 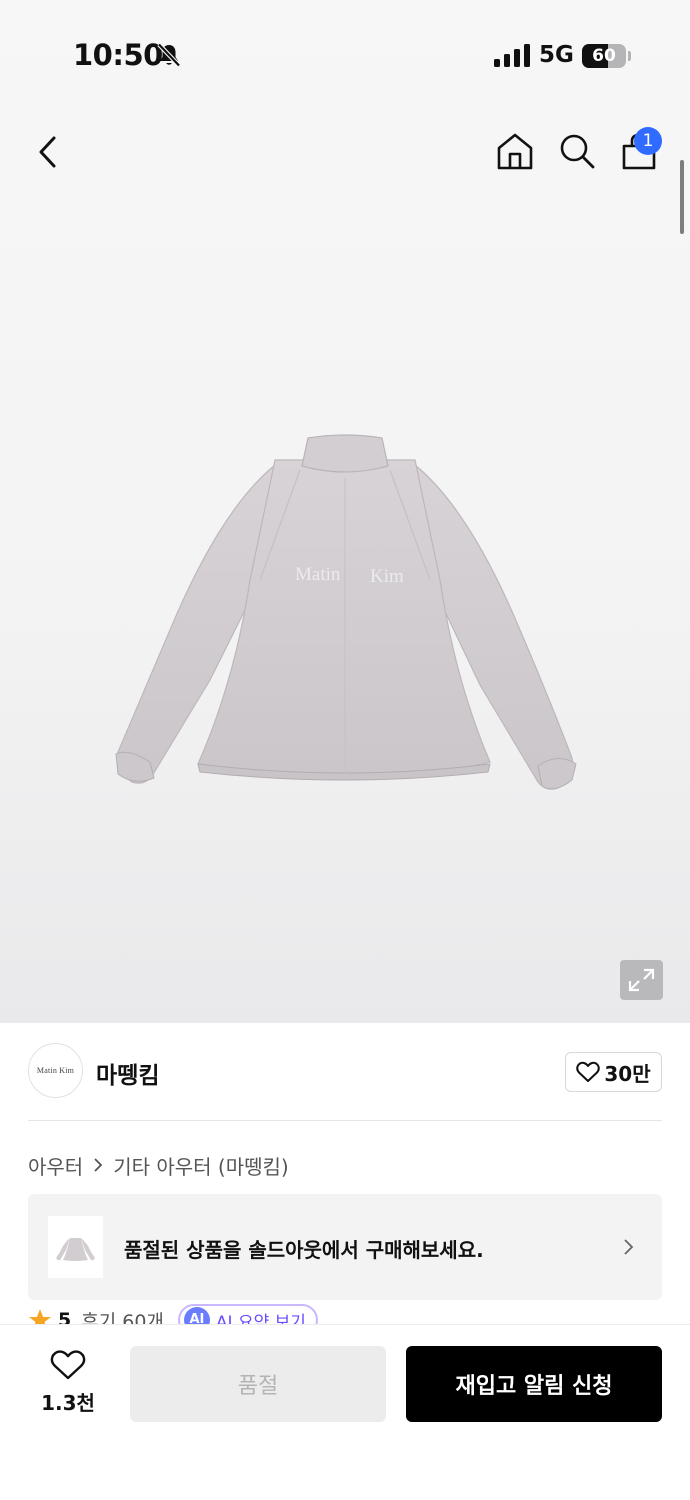 I want to click on brand-logo-text: Matin Kim, so click(x=55, y=1070).